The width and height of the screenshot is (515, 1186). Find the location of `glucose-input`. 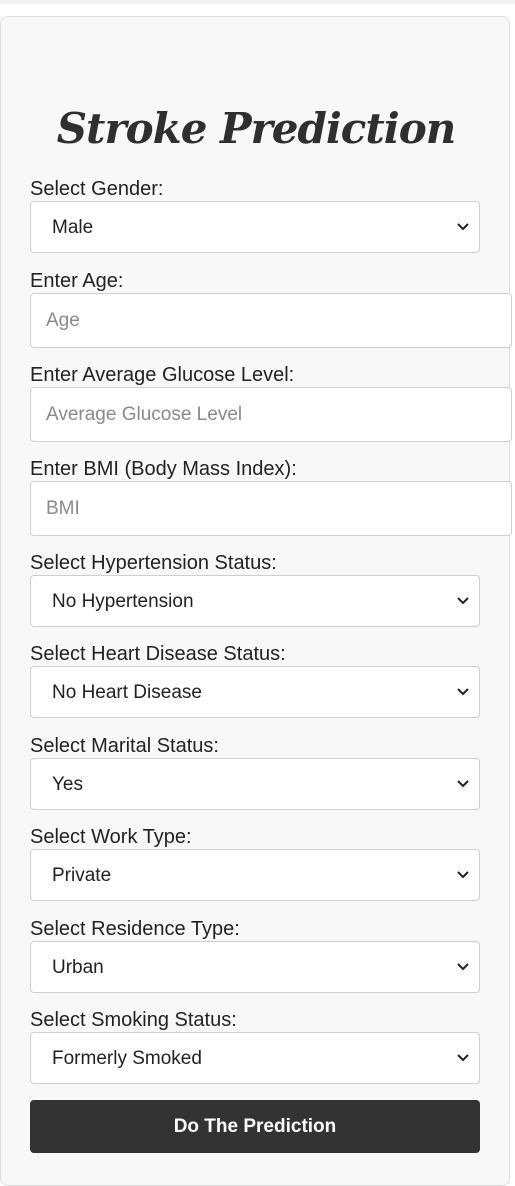

glucose-input is located at coordinates (271, 414).